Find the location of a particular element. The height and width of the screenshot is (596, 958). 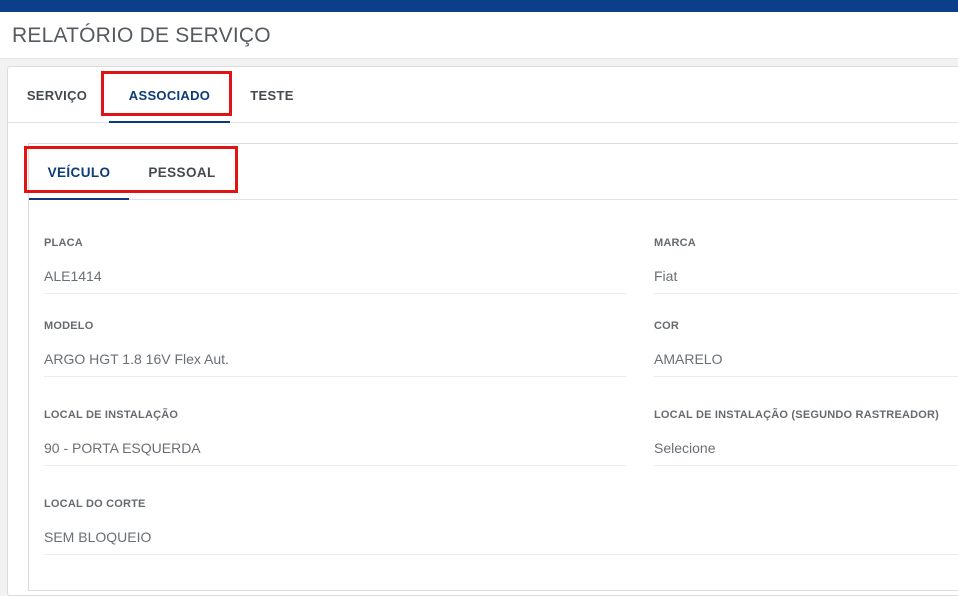

local-instalacao-rastreador-select: Selecione is located at coordinates (685, 448).